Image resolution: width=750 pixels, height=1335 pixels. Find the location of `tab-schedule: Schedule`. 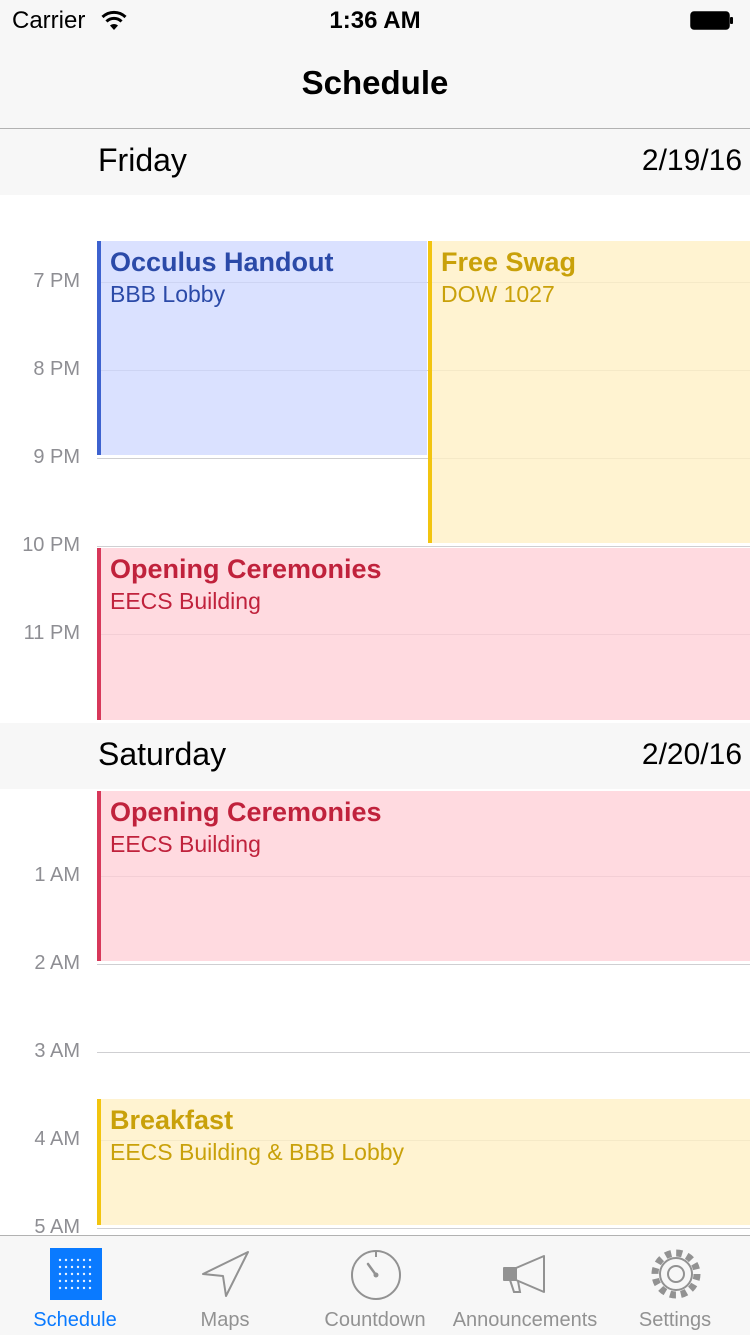

tab-schedule: Schedule is located at coordinates (75, 1285).